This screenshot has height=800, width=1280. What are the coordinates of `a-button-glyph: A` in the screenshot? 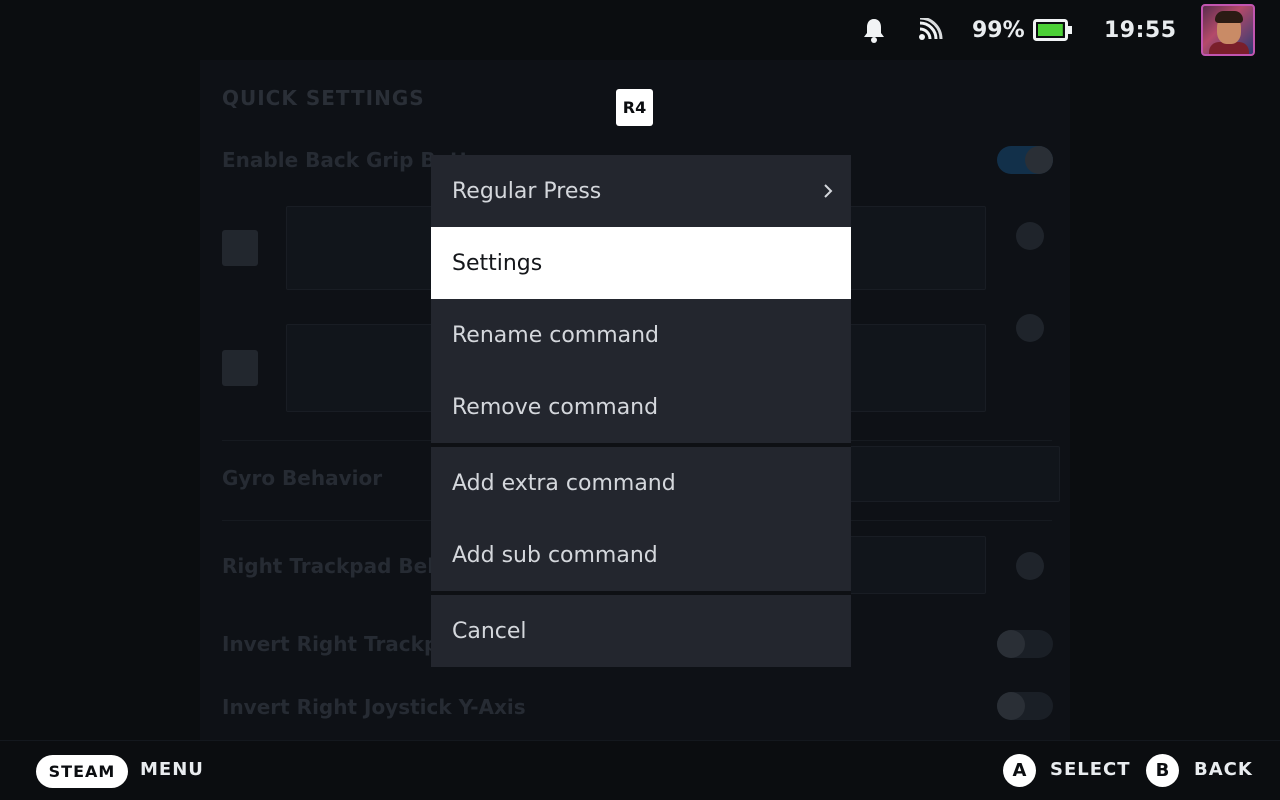 It's located at (1019, 770).